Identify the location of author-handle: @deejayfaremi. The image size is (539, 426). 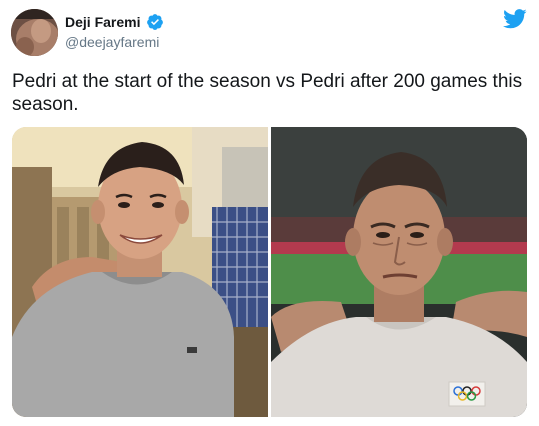
(112, 42).